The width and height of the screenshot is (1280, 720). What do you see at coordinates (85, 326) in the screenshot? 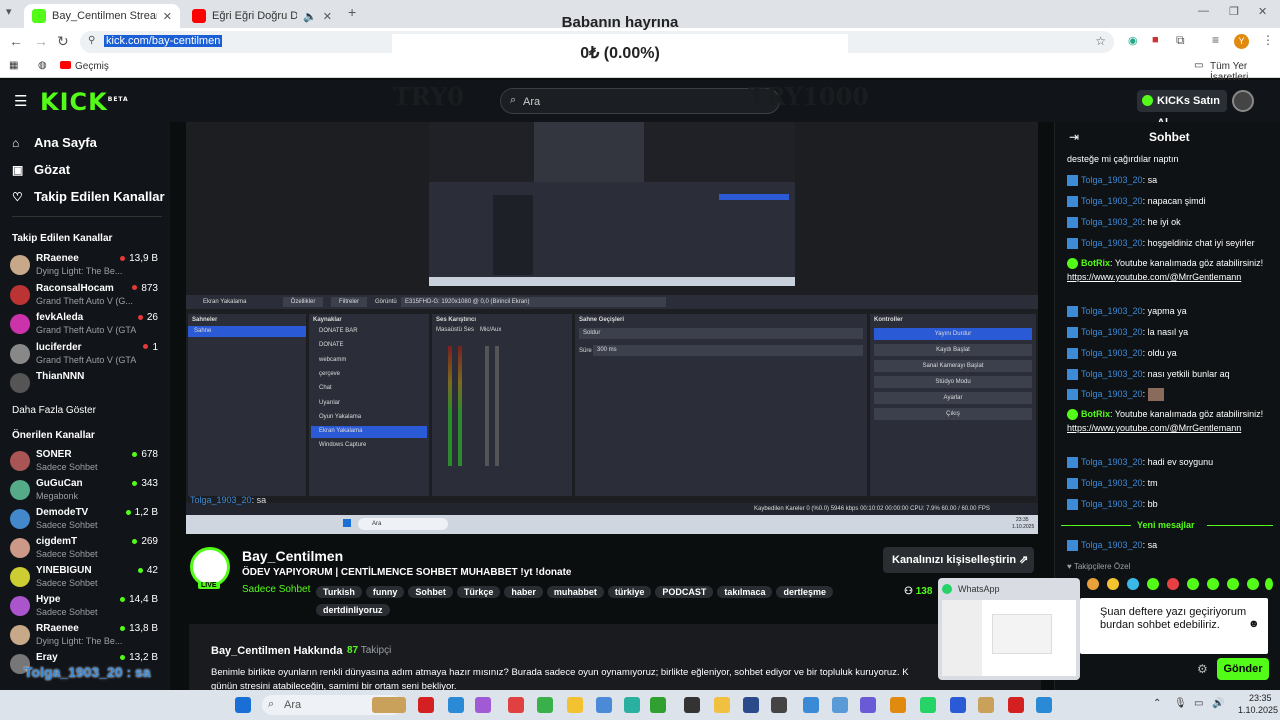
I see `channel-item: fevkAleda Grand Theft Auto V (GTA) 26` at bounding box center [85, 326].